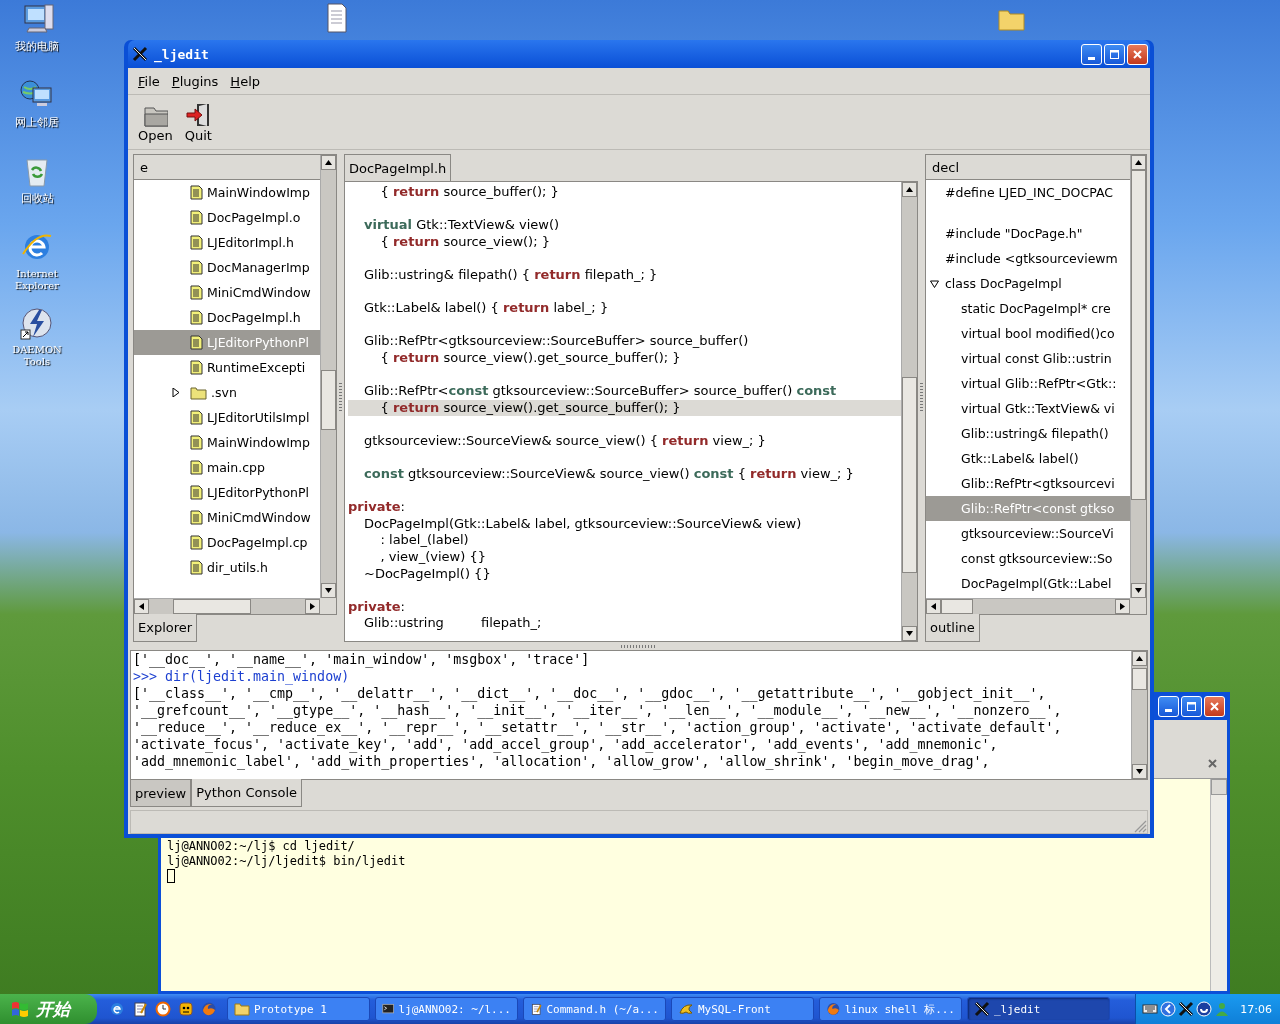  I want to click on right-arrow-icon, so click(1122, 606).